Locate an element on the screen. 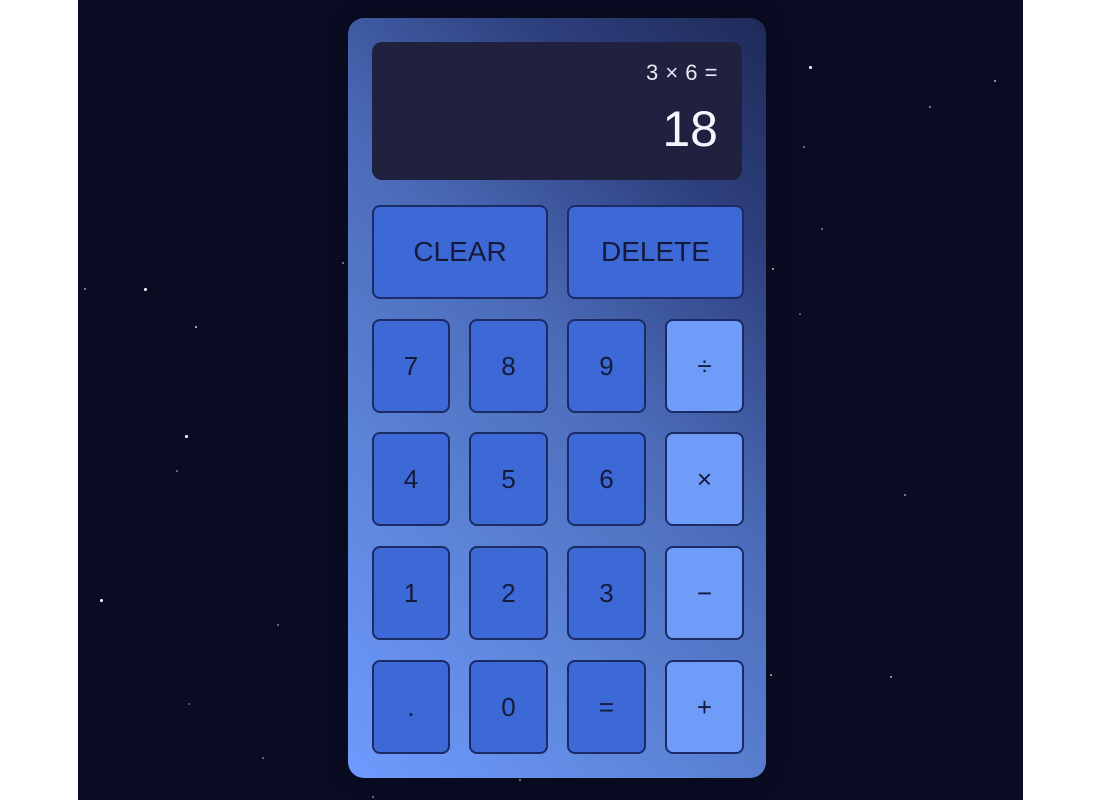  key-7: 7 is located at coordinates (411, 366).